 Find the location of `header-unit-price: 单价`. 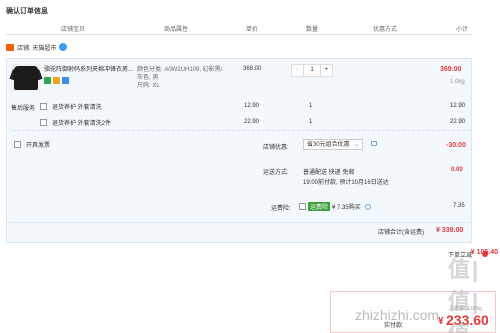

header-unit-price: 单价 is located at coordinates (252, 30).